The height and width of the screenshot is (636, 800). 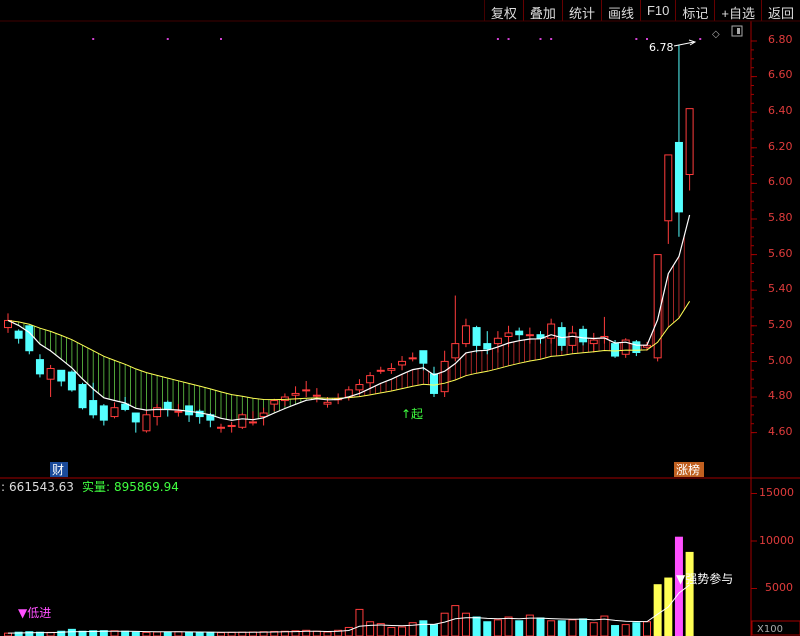 What do you see at coordinates (770, 629) in the screenshot?
I see `volume-unit: X100` at bounding box center [770, 629].